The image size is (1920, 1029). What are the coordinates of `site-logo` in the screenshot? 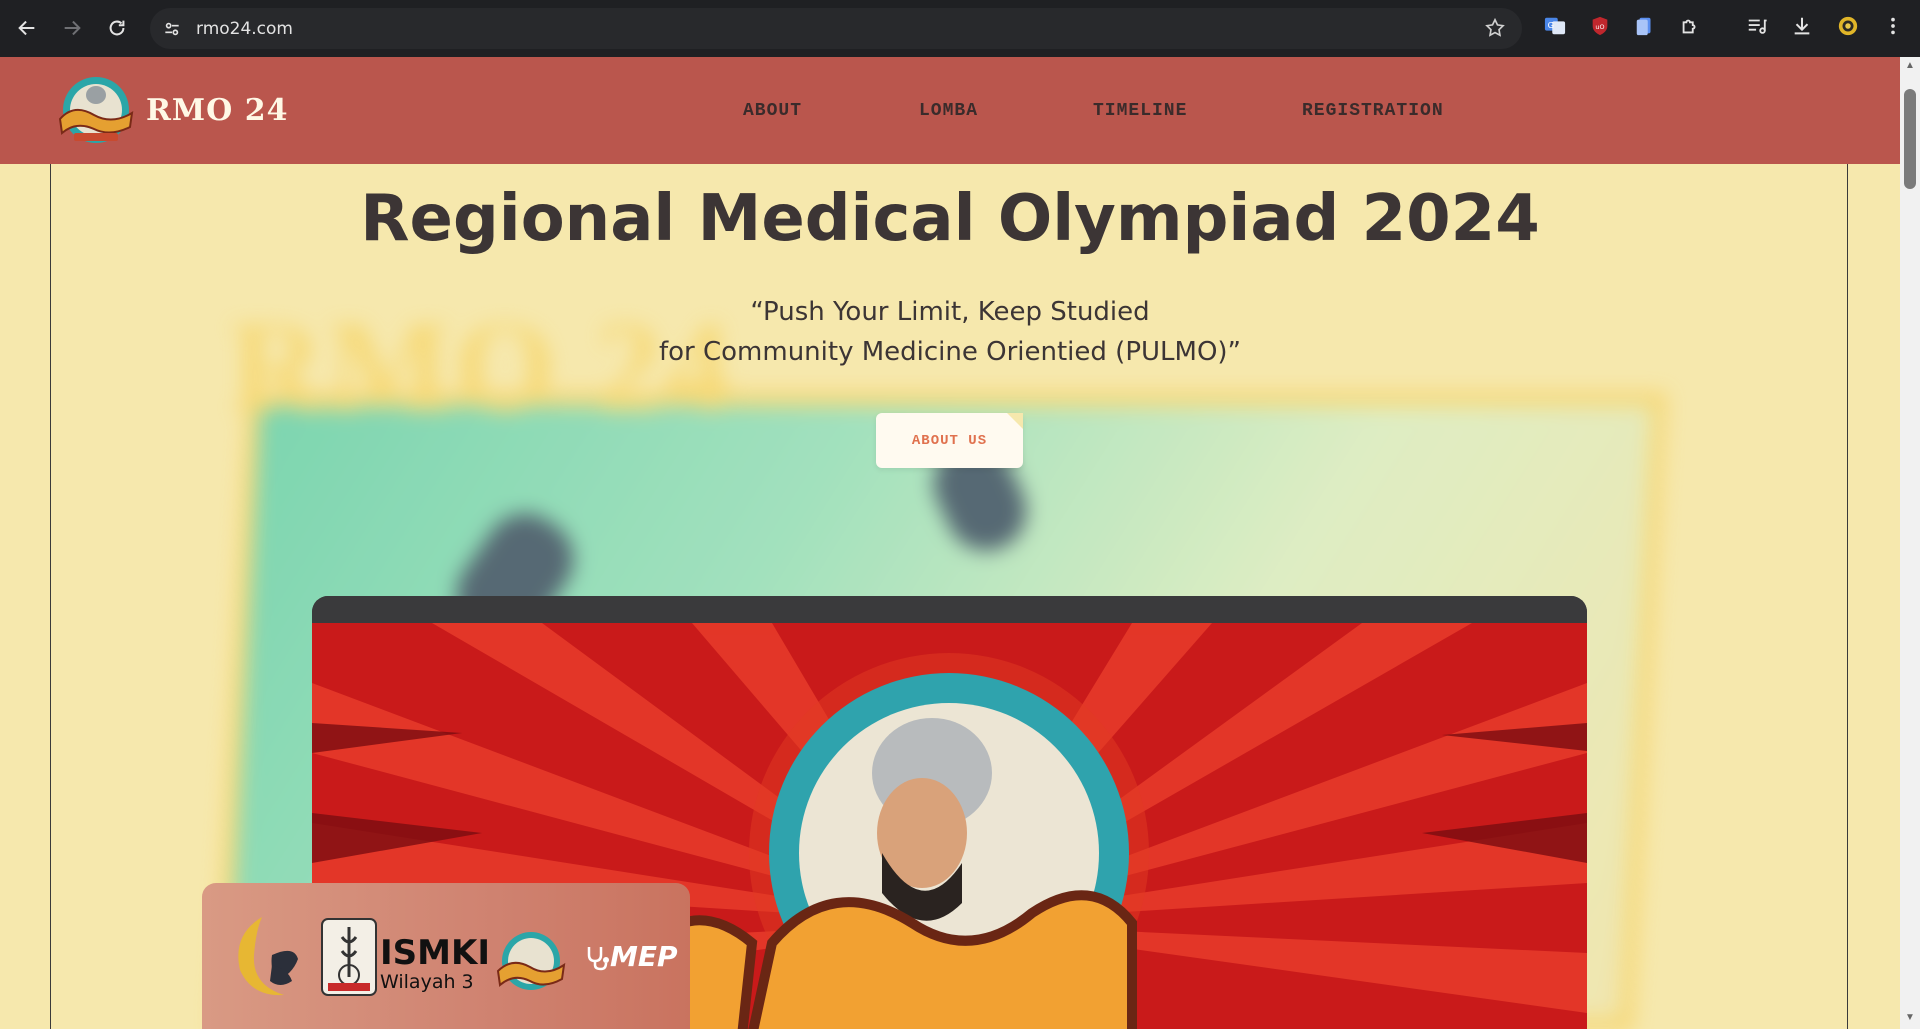 It's located at (96, 110).